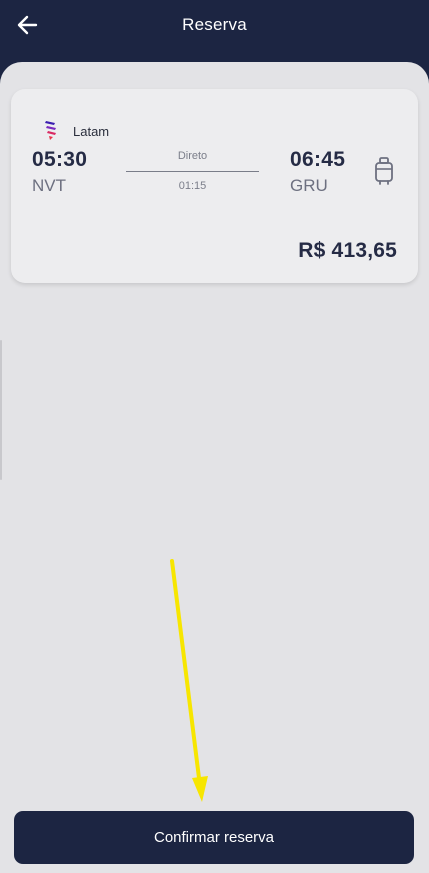  I want to click on latam-logo, so click(50, 130).